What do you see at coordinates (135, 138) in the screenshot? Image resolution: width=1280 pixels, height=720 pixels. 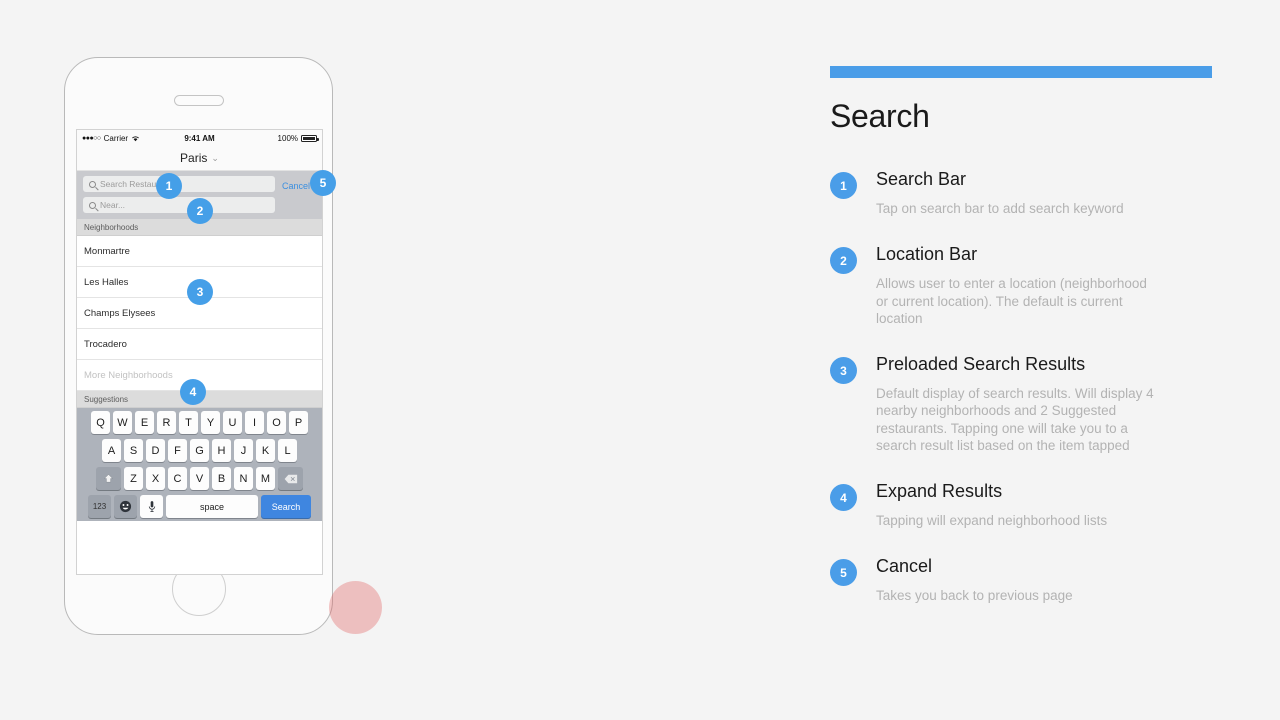 I see `wifi-icon` at bounding box center [135, 138].